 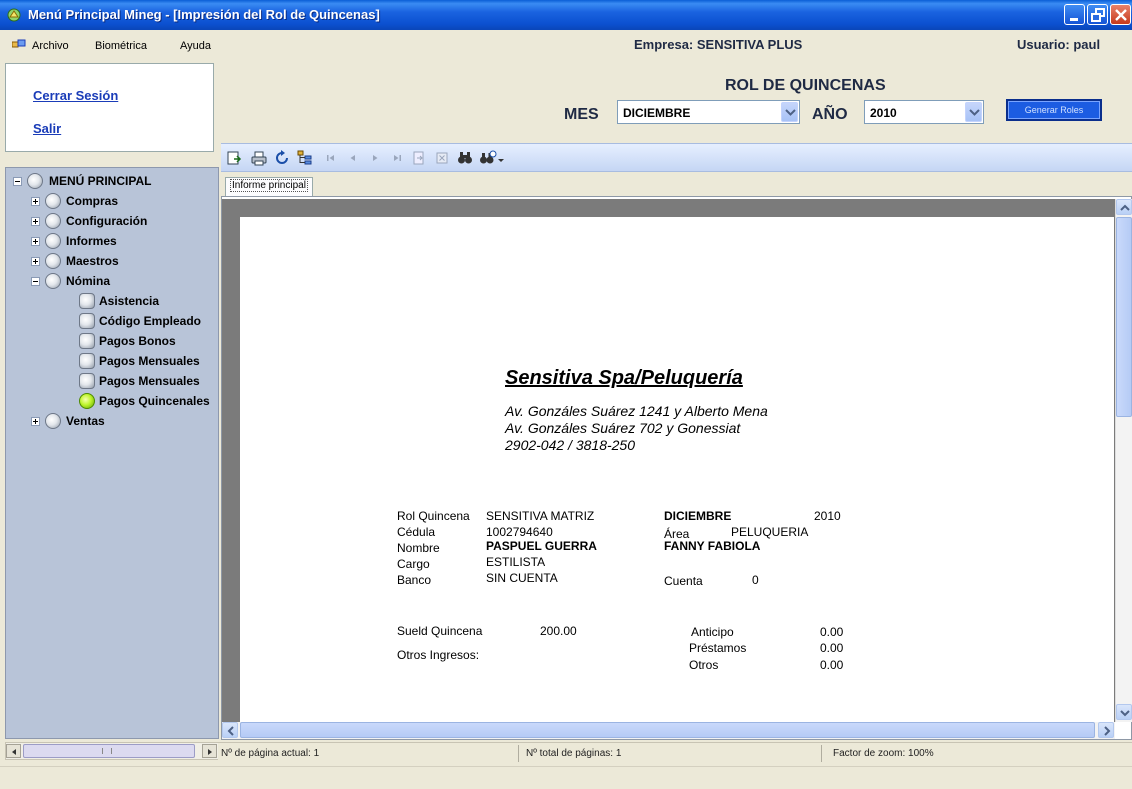 I want to click on menu-ayuda: Ayuda, so click(x=195, y=46).